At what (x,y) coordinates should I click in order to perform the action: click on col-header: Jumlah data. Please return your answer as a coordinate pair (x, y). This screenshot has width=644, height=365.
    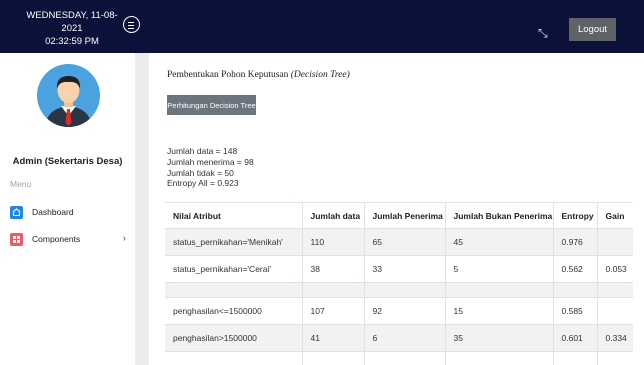
    Looking at the image, I should click on (332, 215).